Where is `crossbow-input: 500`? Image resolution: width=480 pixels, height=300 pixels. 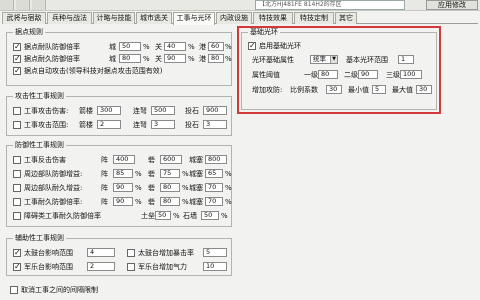
crossbow-input: 500 is located at coordinates (163, 110).